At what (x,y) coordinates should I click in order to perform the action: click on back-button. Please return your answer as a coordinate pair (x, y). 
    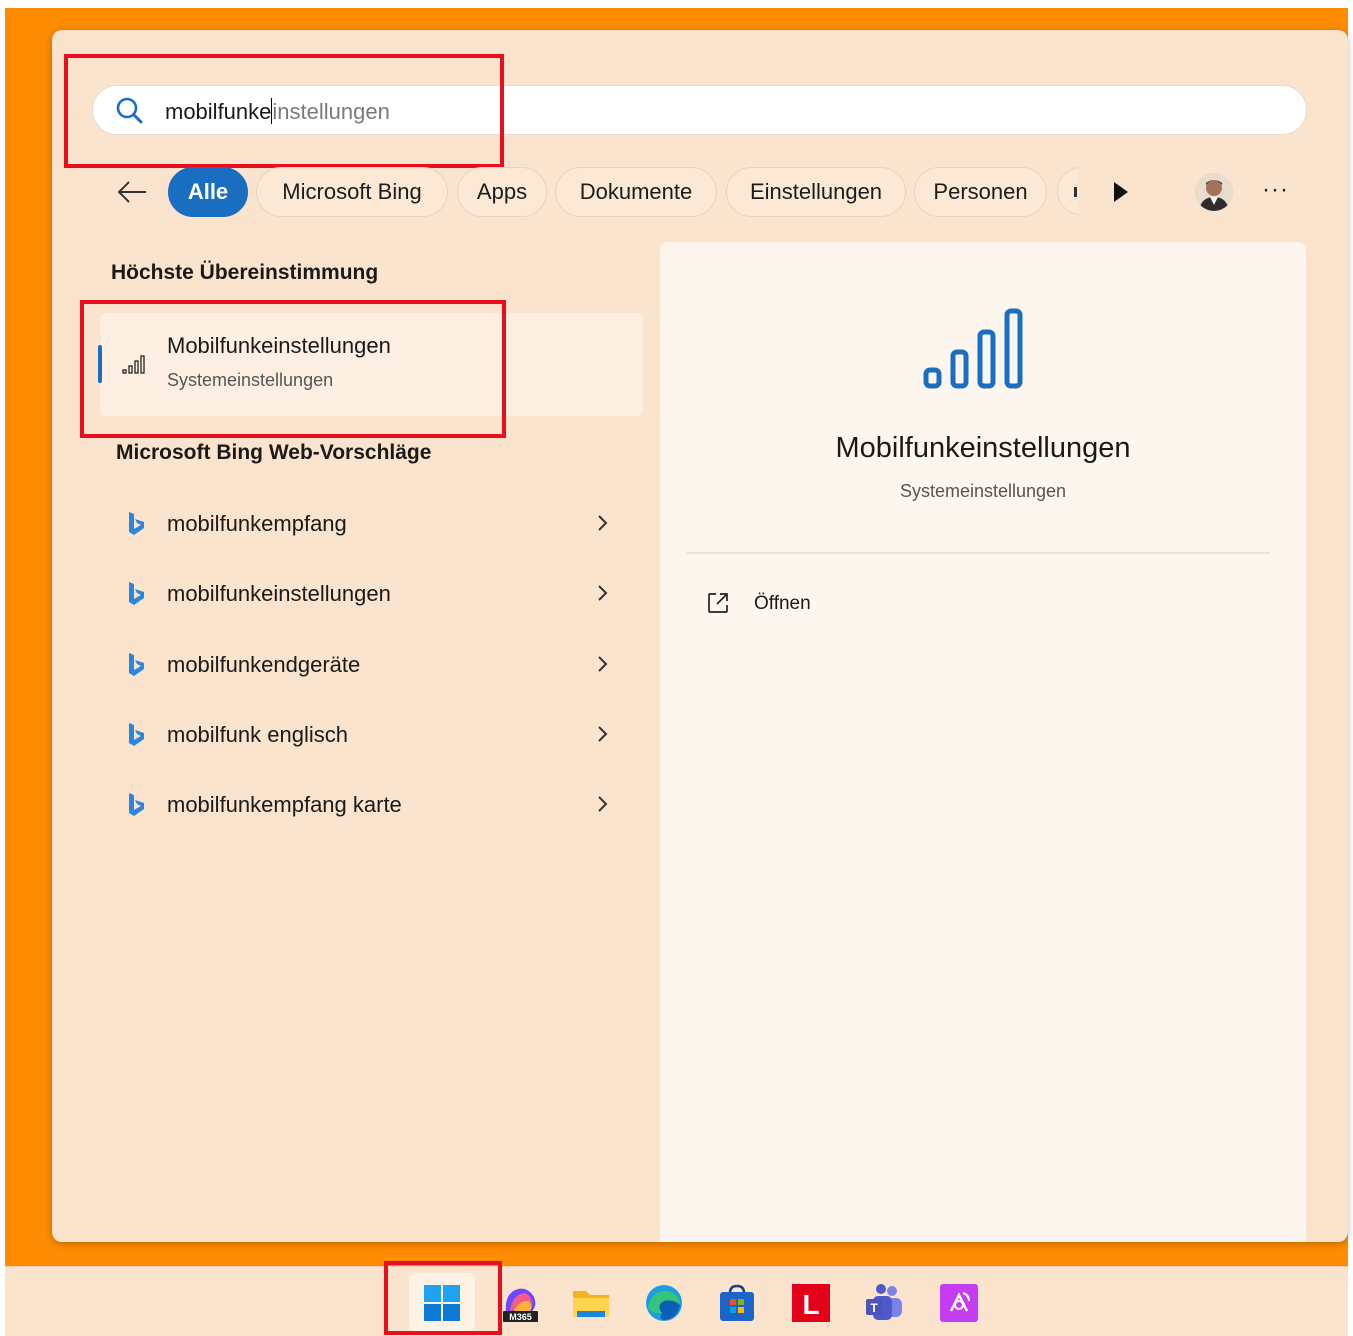
    Looking at the image, I should click on (132, 193).